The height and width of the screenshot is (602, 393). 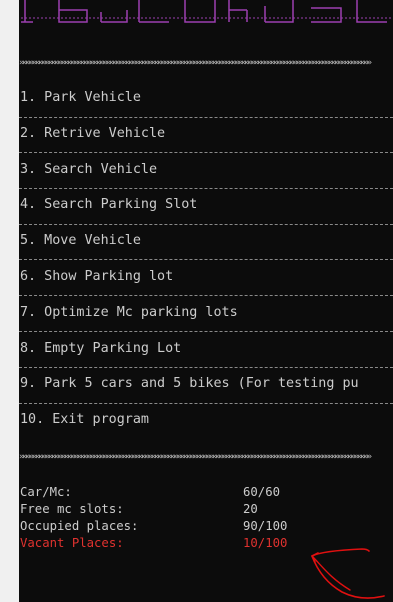 I want to click on menu-item-search-vehicle: 3. Search Vehicle, so click(x=205, y=170).